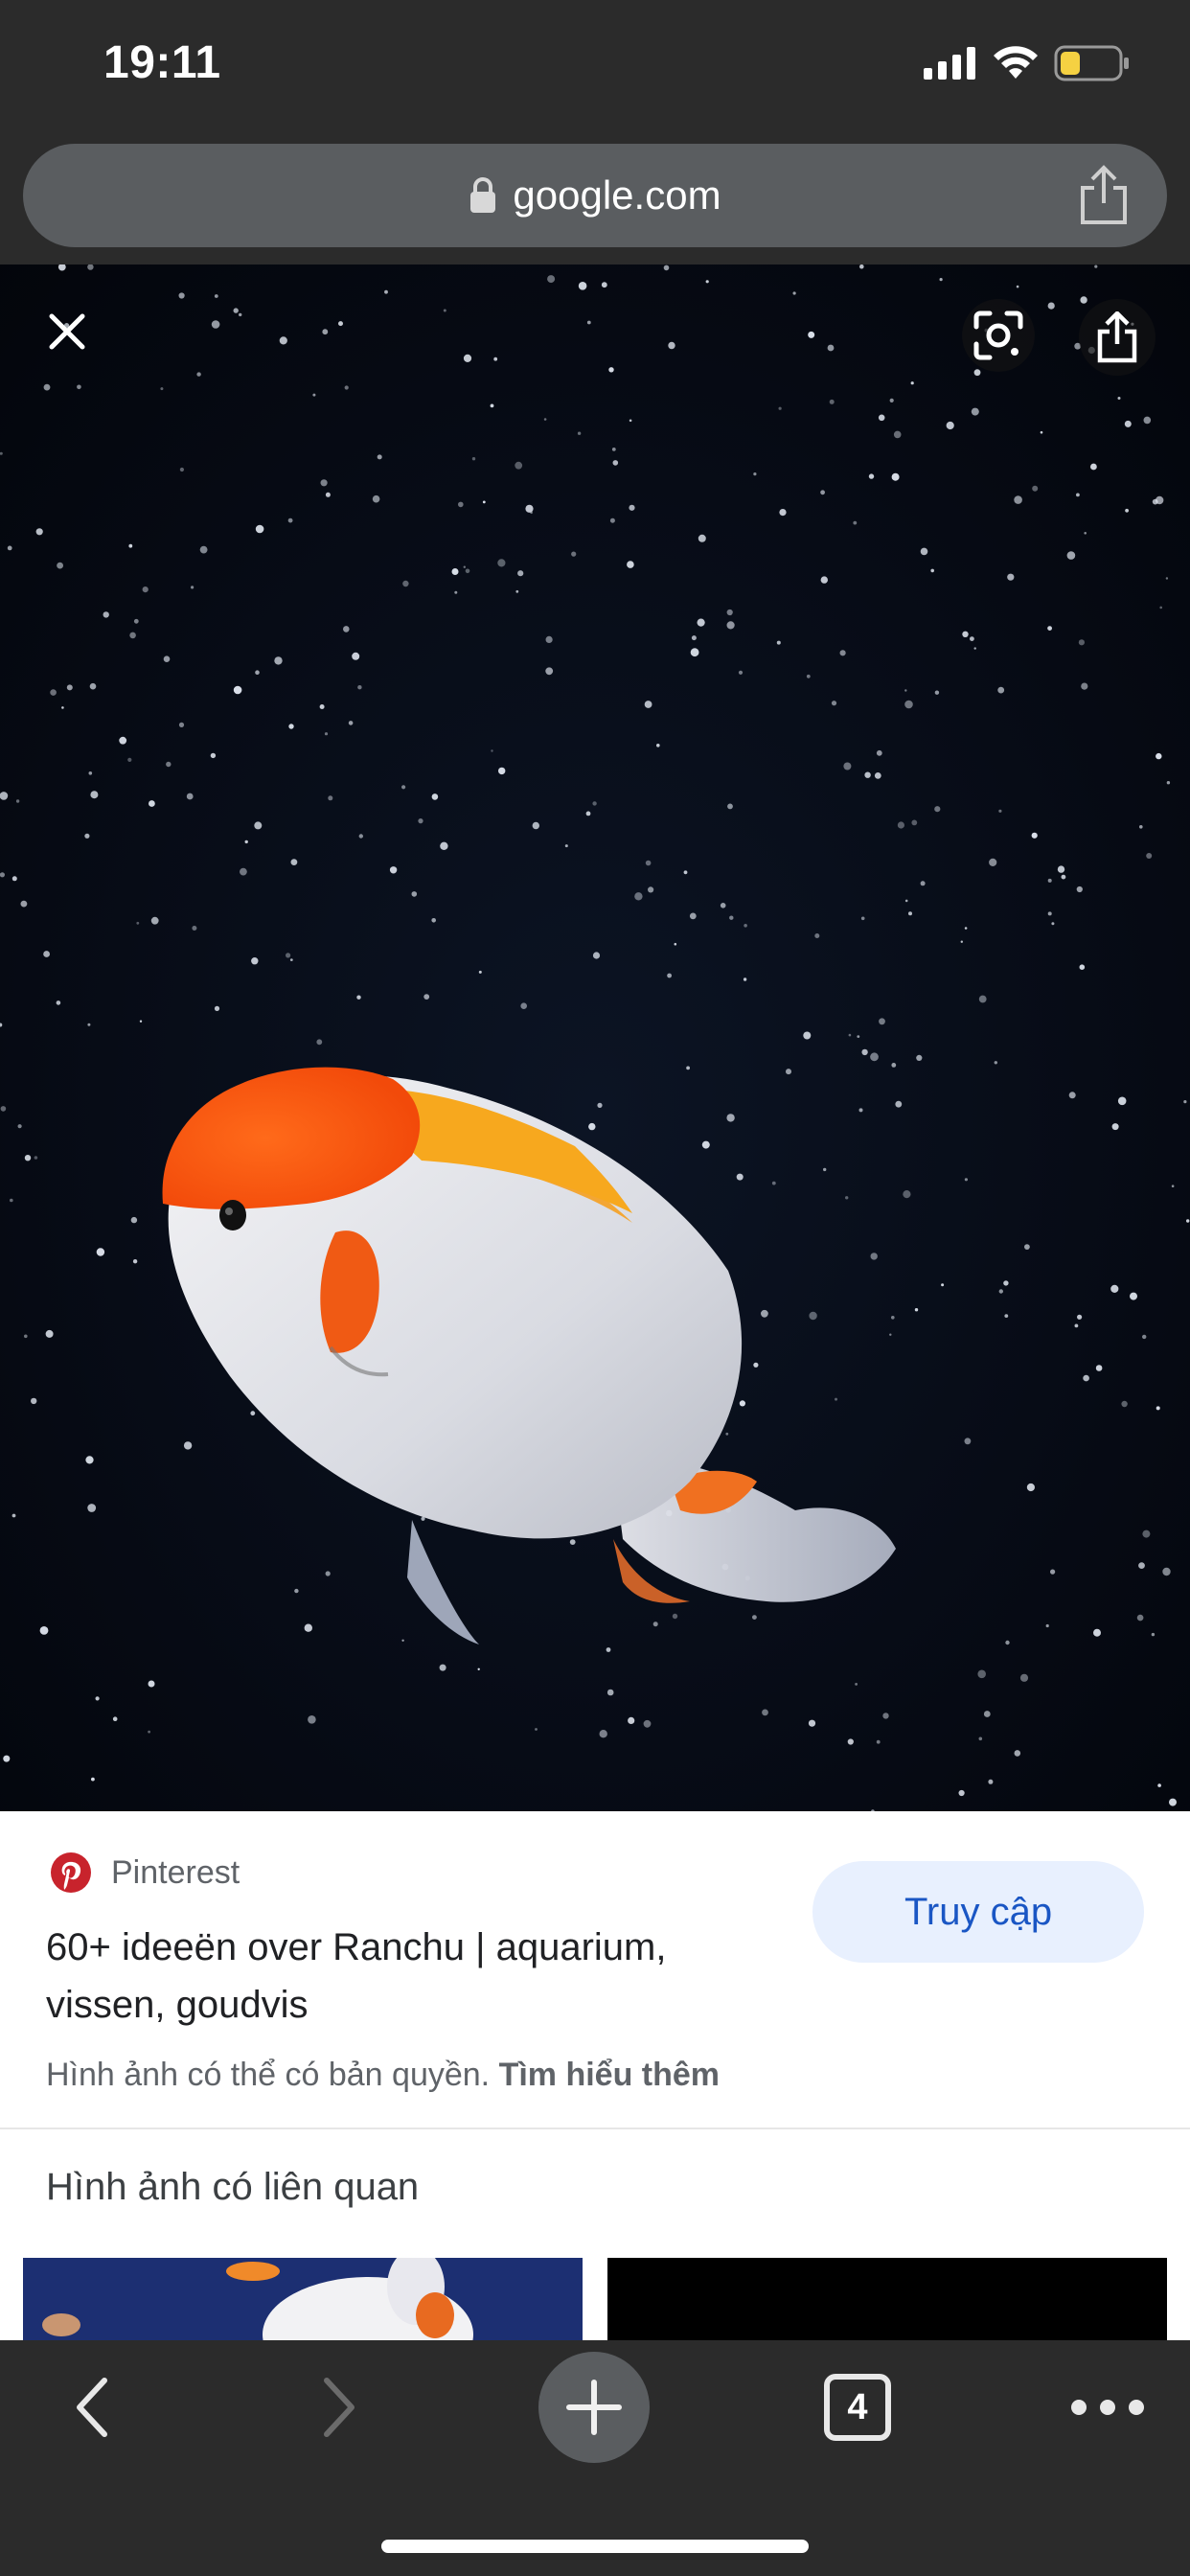 The height and width of the screenshot is (2576, 1190). I want to click on tabs-button: 4, so click(858, 2407).